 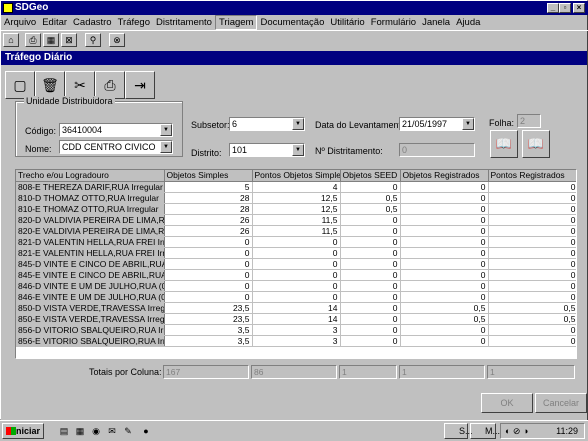 I want to click on close-button: ×, so click(x=579, y=8).